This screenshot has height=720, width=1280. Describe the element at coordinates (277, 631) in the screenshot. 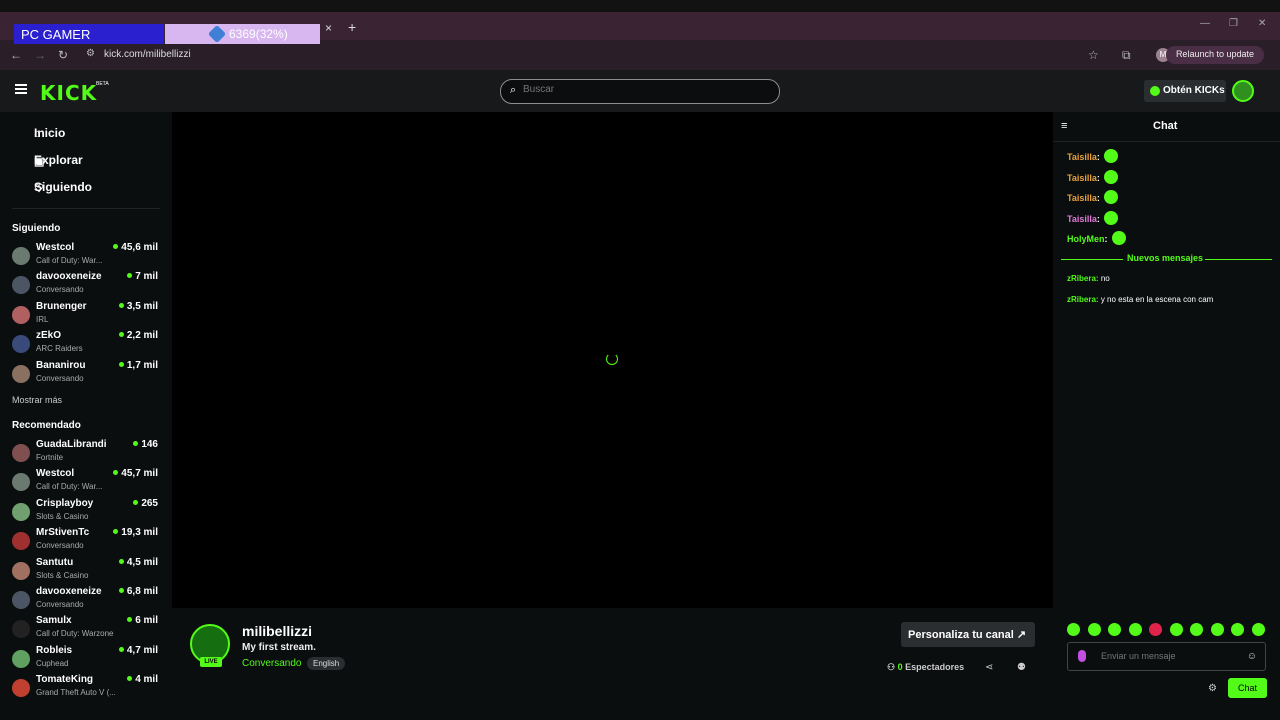

I see `channel-name: milibellizzi` at that location.